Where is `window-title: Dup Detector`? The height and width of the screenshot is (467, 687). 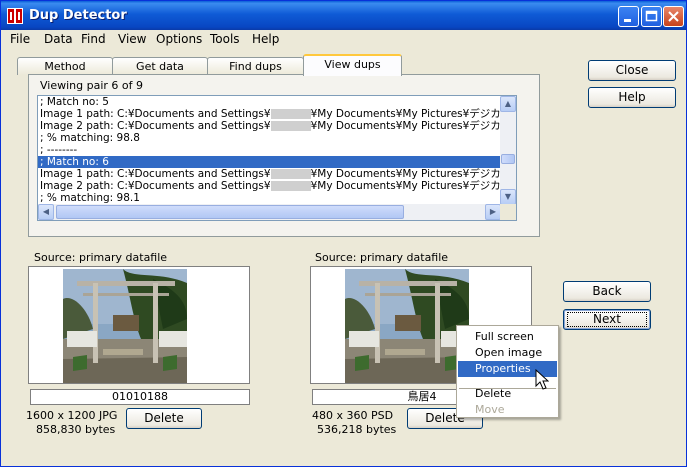 window-title: Dup Detector is located at coordinates (78, 15).